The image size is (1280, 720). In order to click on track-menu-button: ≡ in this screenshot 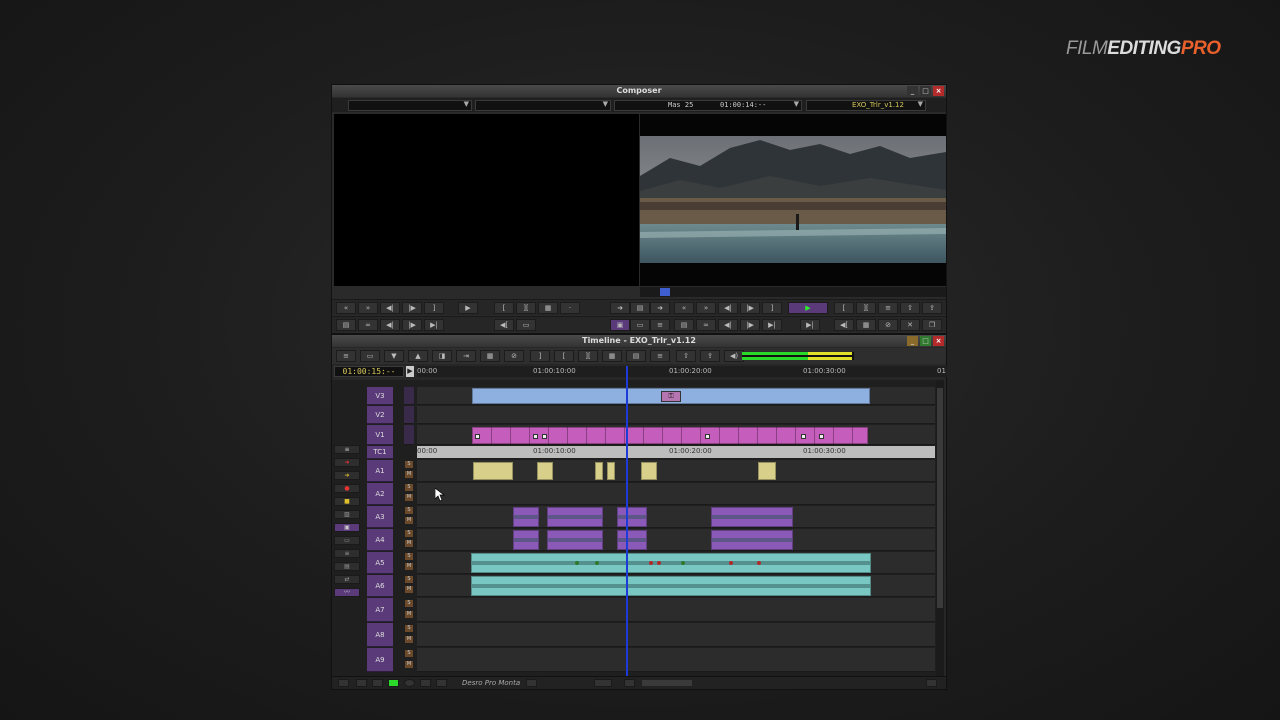, I will do `click(347, 449)`.